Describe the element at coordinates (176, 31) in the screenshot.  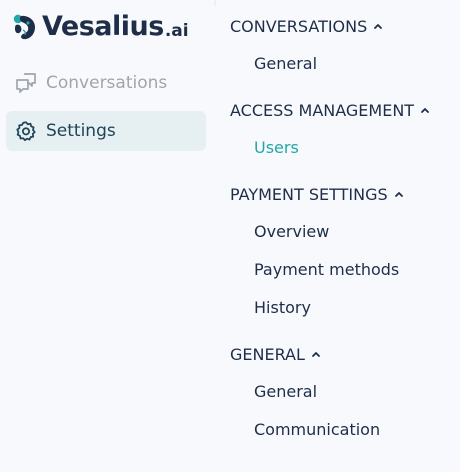
I see `brand-suffix: .ai` at that location.